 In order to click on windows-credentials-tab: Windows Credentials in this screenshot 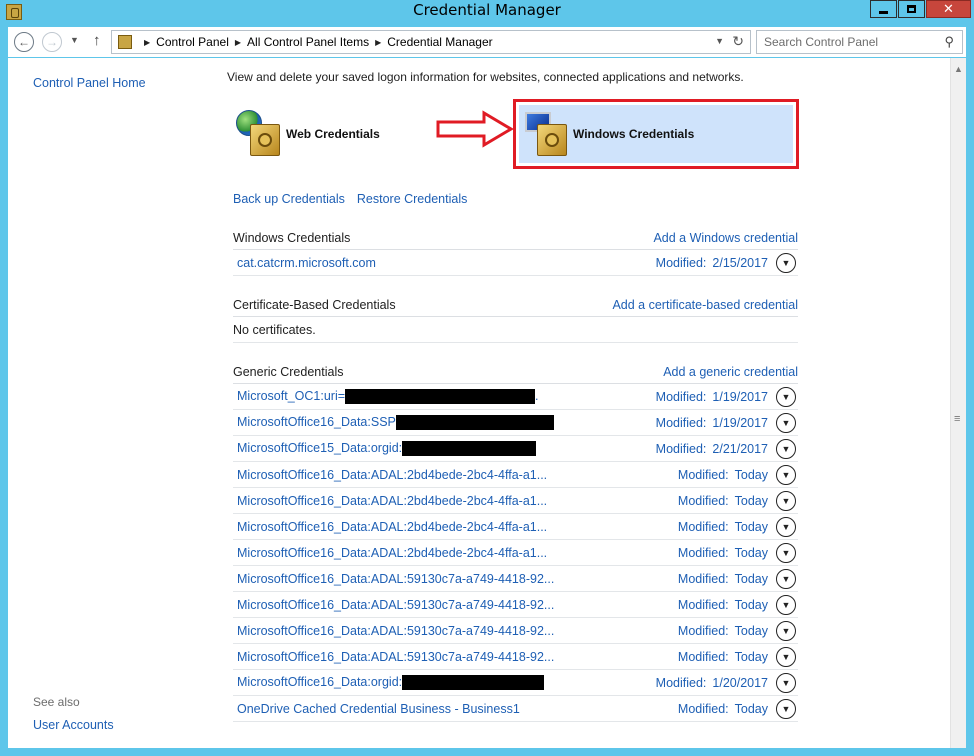, I will do `click(656, 134)`.